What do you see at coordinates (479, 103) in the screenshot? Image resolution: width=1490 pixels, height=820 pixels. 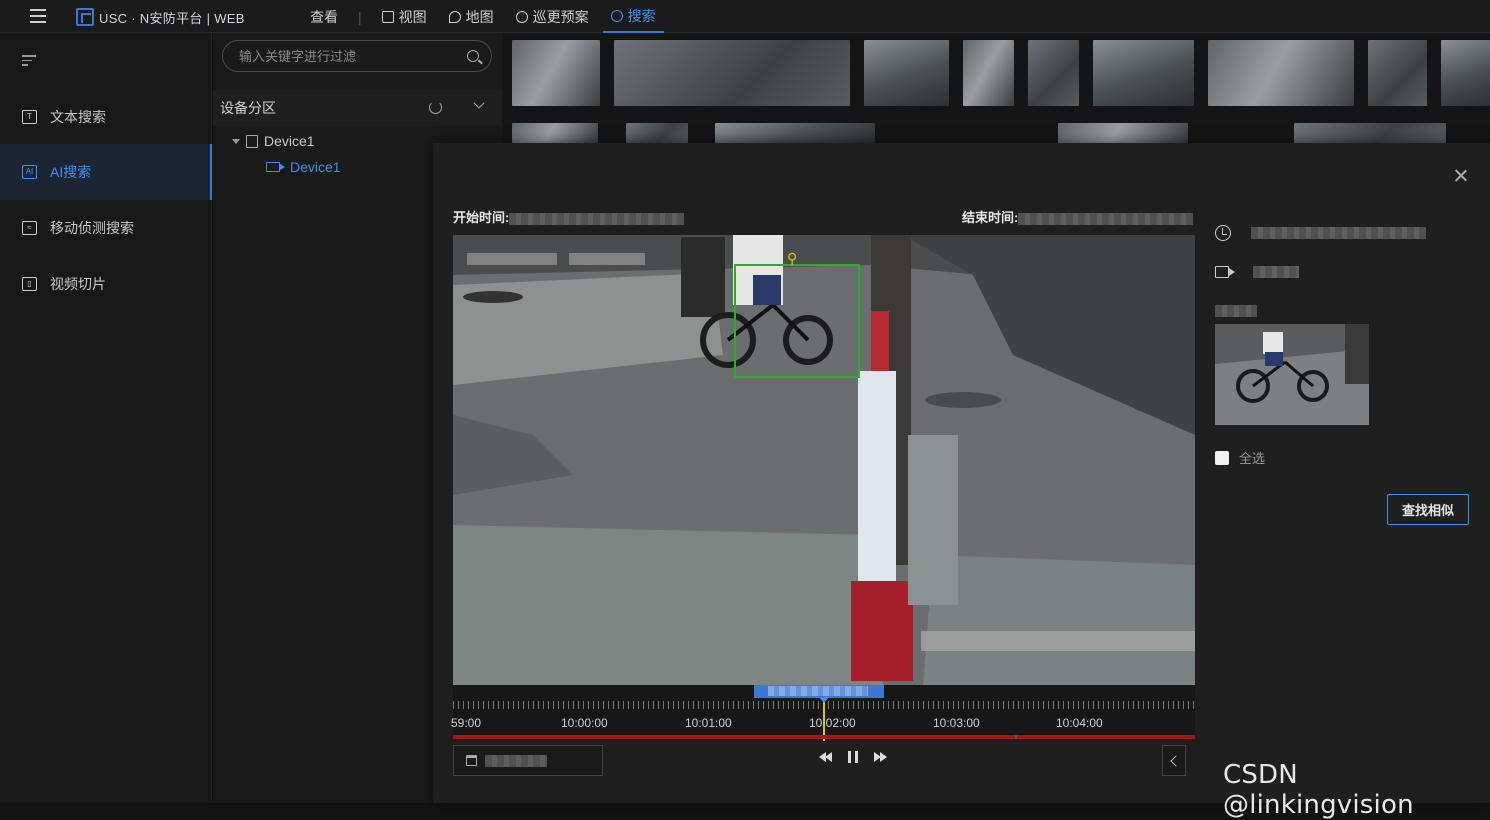 I see `chevron-down-icon` at bounding box center [479, 103].